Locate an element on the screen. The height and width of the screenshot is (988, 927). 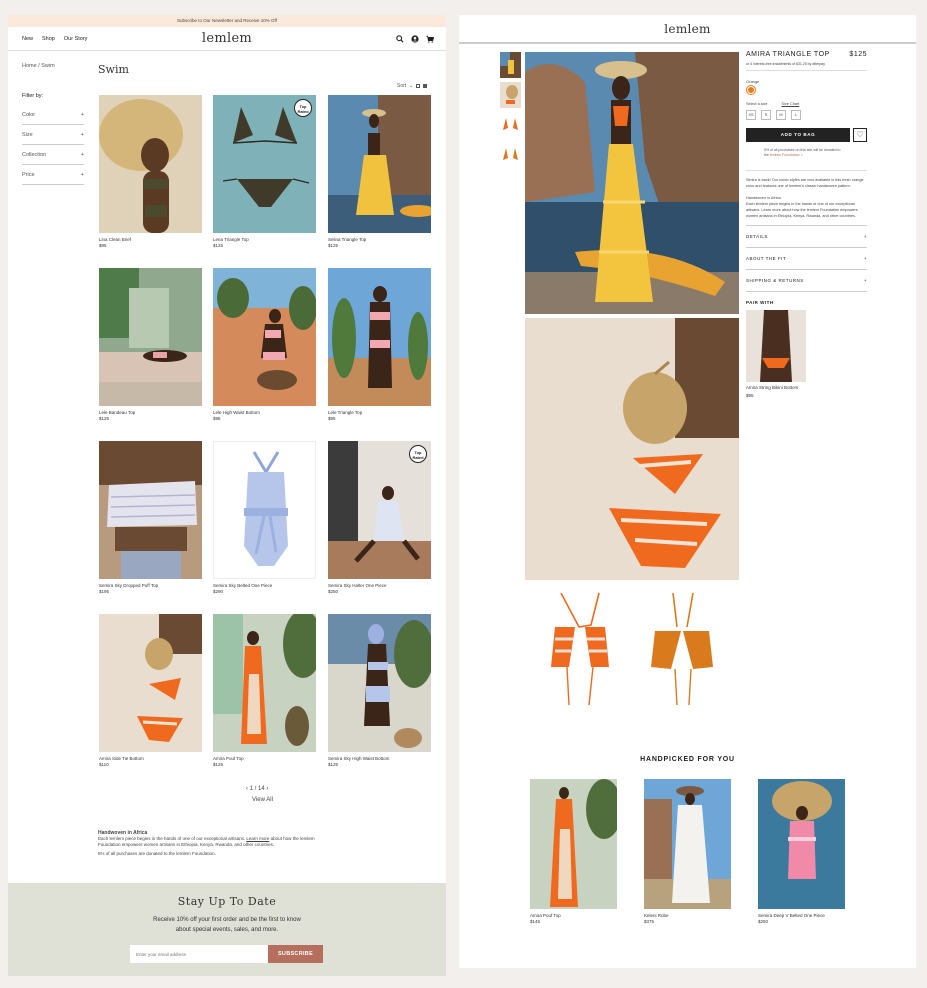
product-back-image is located at coordinates (682, 649).